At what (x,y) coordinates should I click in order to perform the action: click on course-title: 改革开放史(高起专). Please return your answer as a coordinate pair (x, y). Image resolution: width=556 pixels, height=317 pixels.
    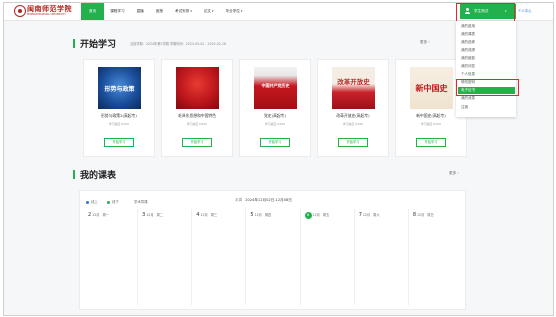
    Looking at the image, I should click on (353, 115).